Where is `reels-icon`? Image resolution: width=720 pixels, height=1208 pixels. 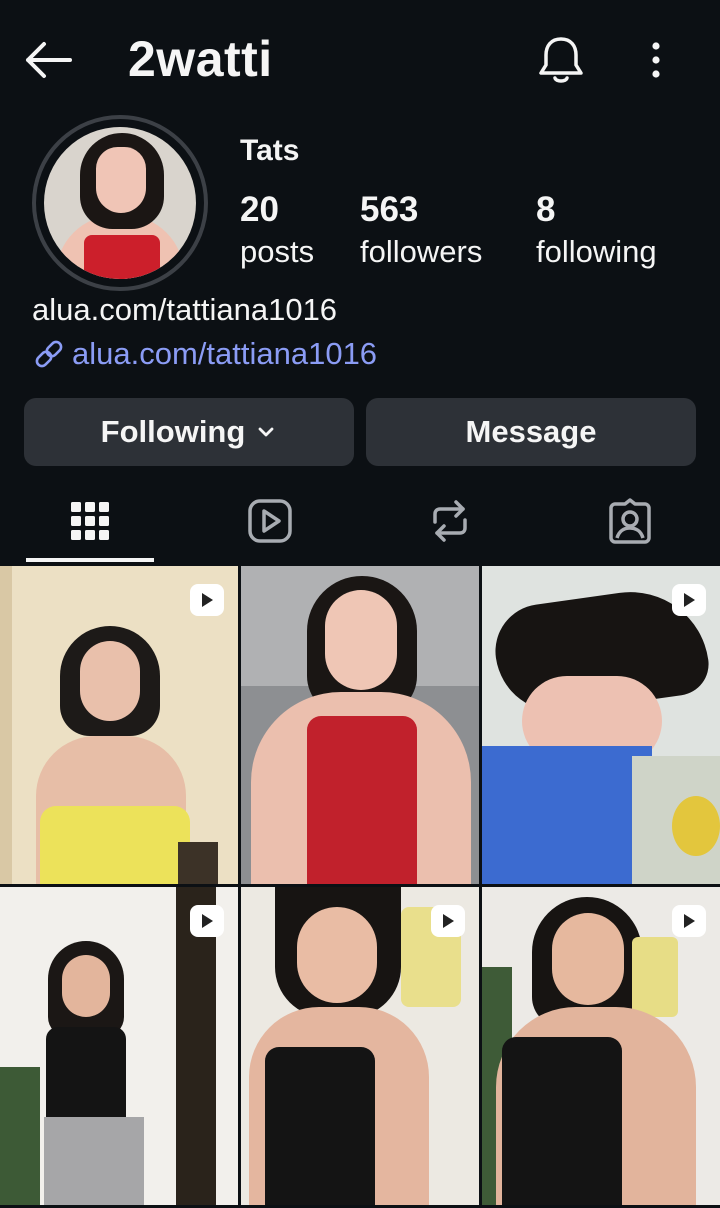 reels-icon is located at coordinates (270, 521).